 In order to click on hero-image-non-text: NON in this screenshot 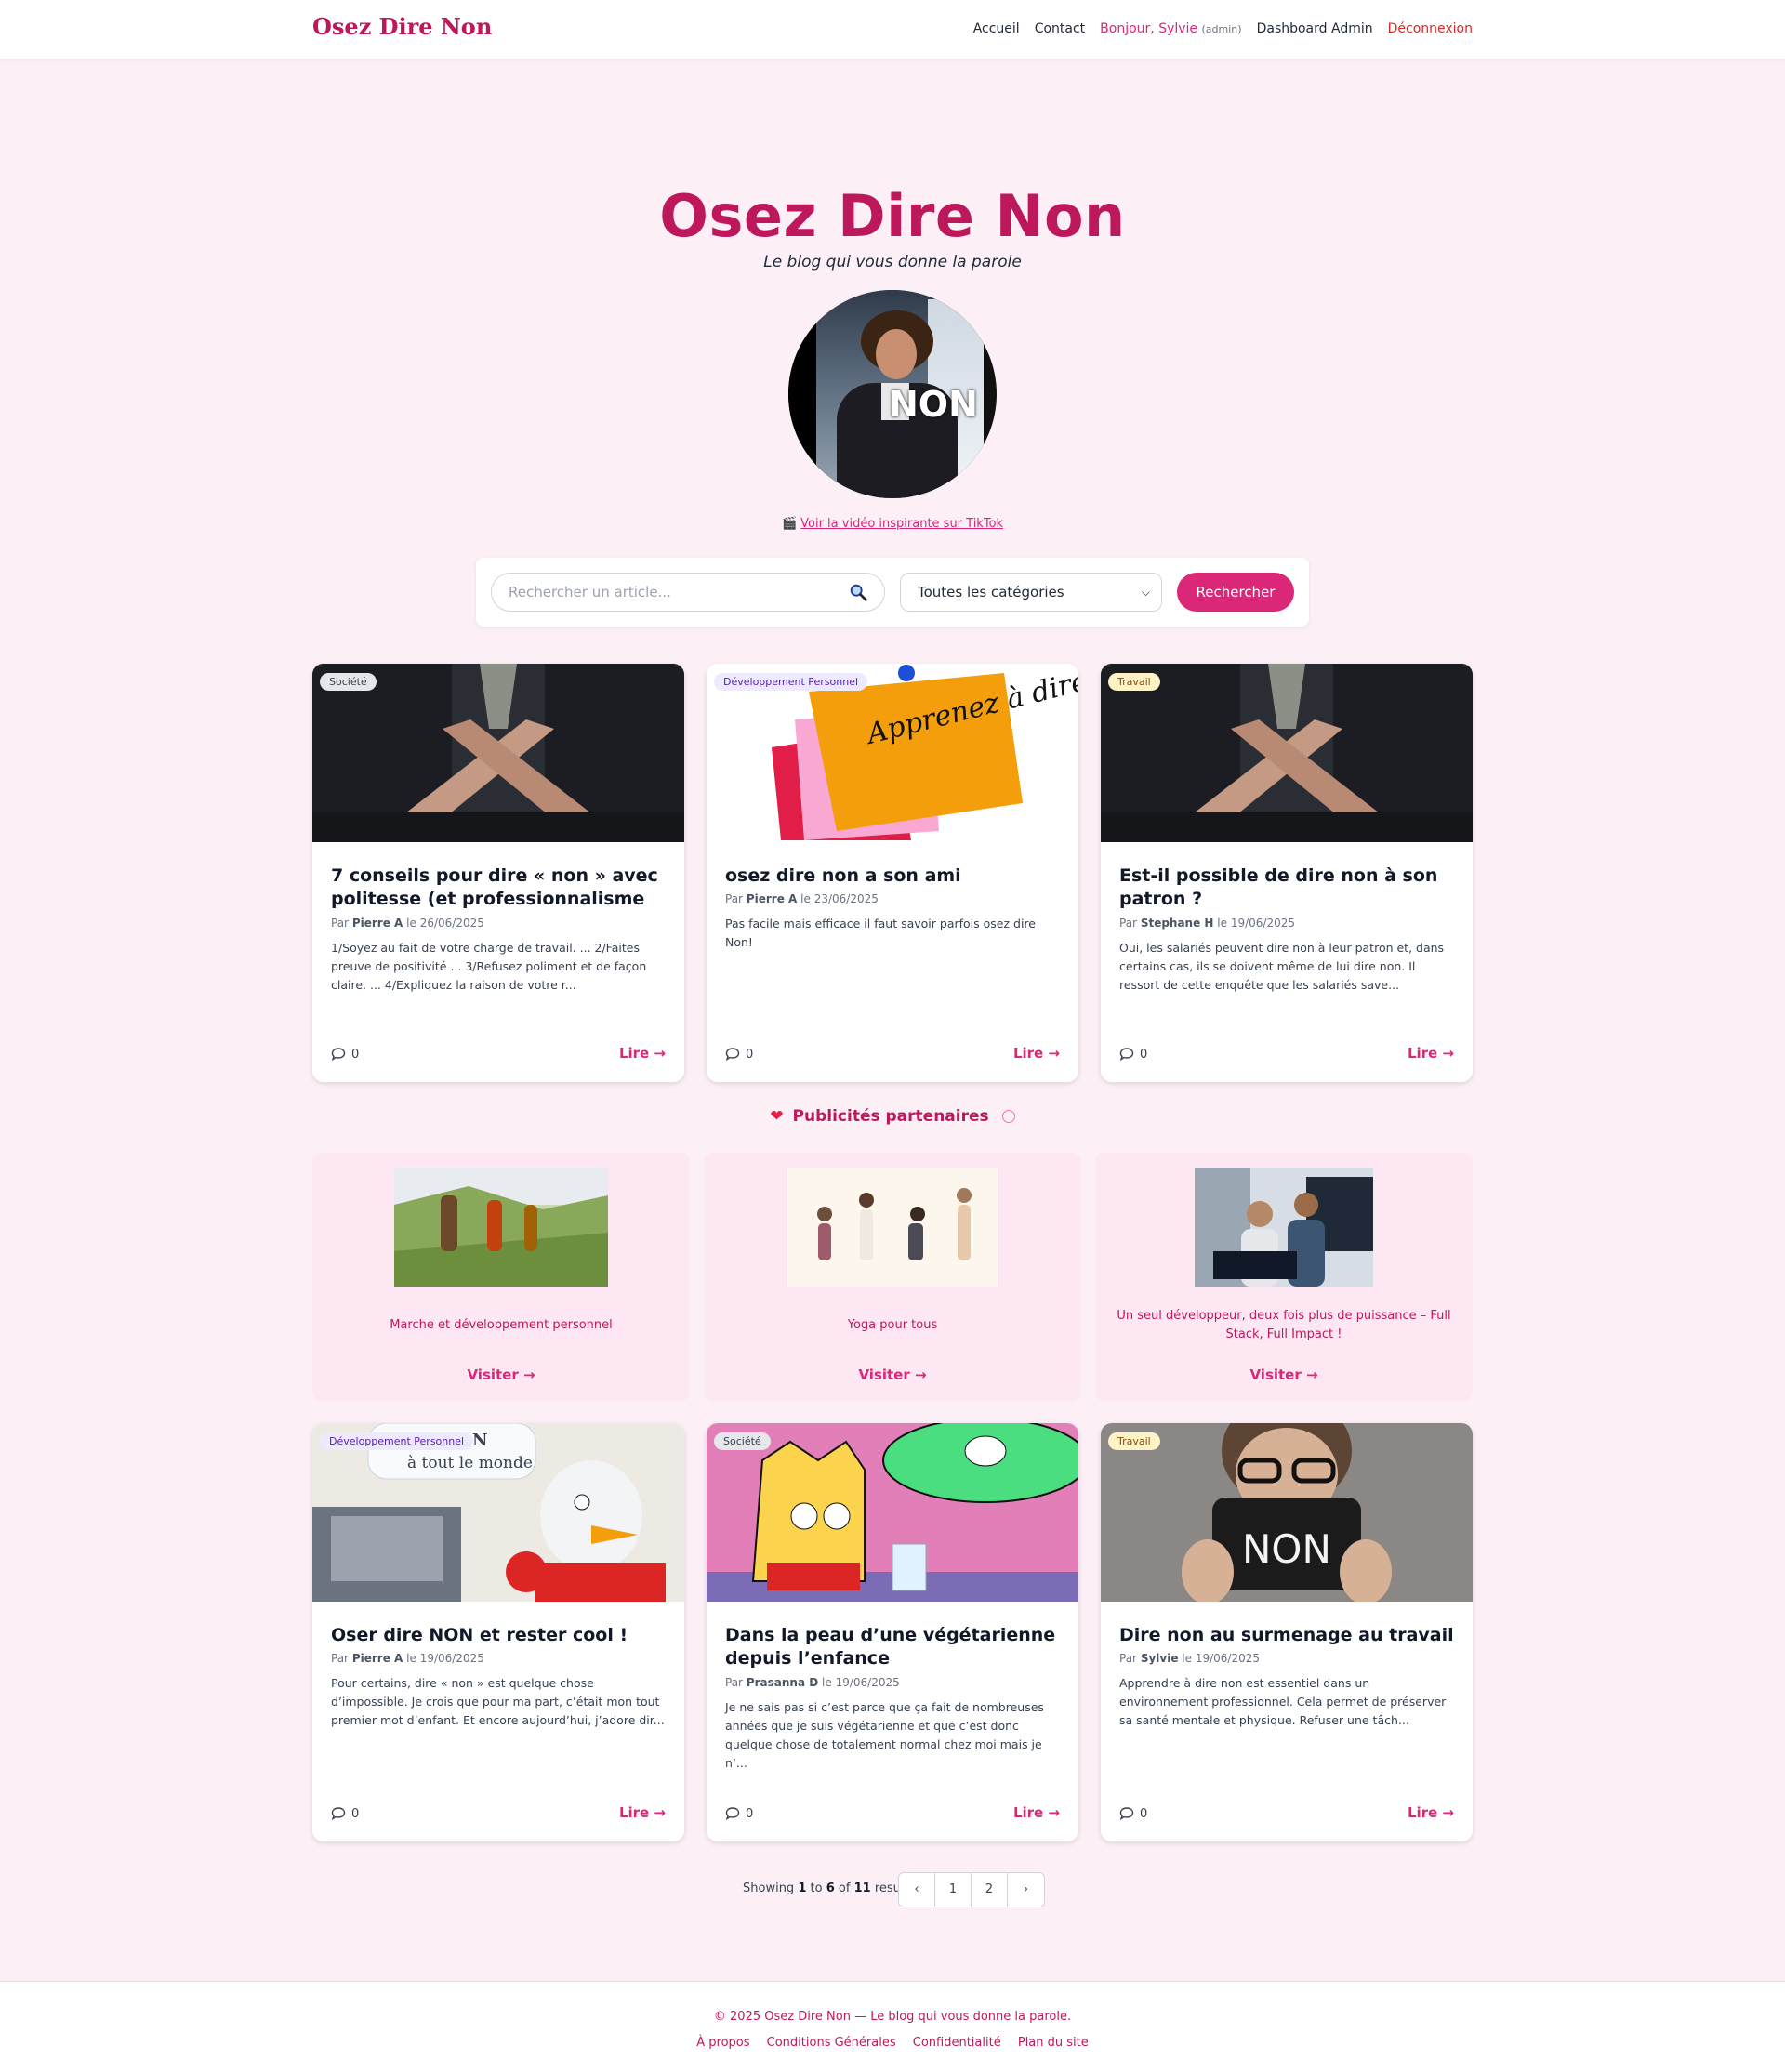, I will do `click(933, 405)`.